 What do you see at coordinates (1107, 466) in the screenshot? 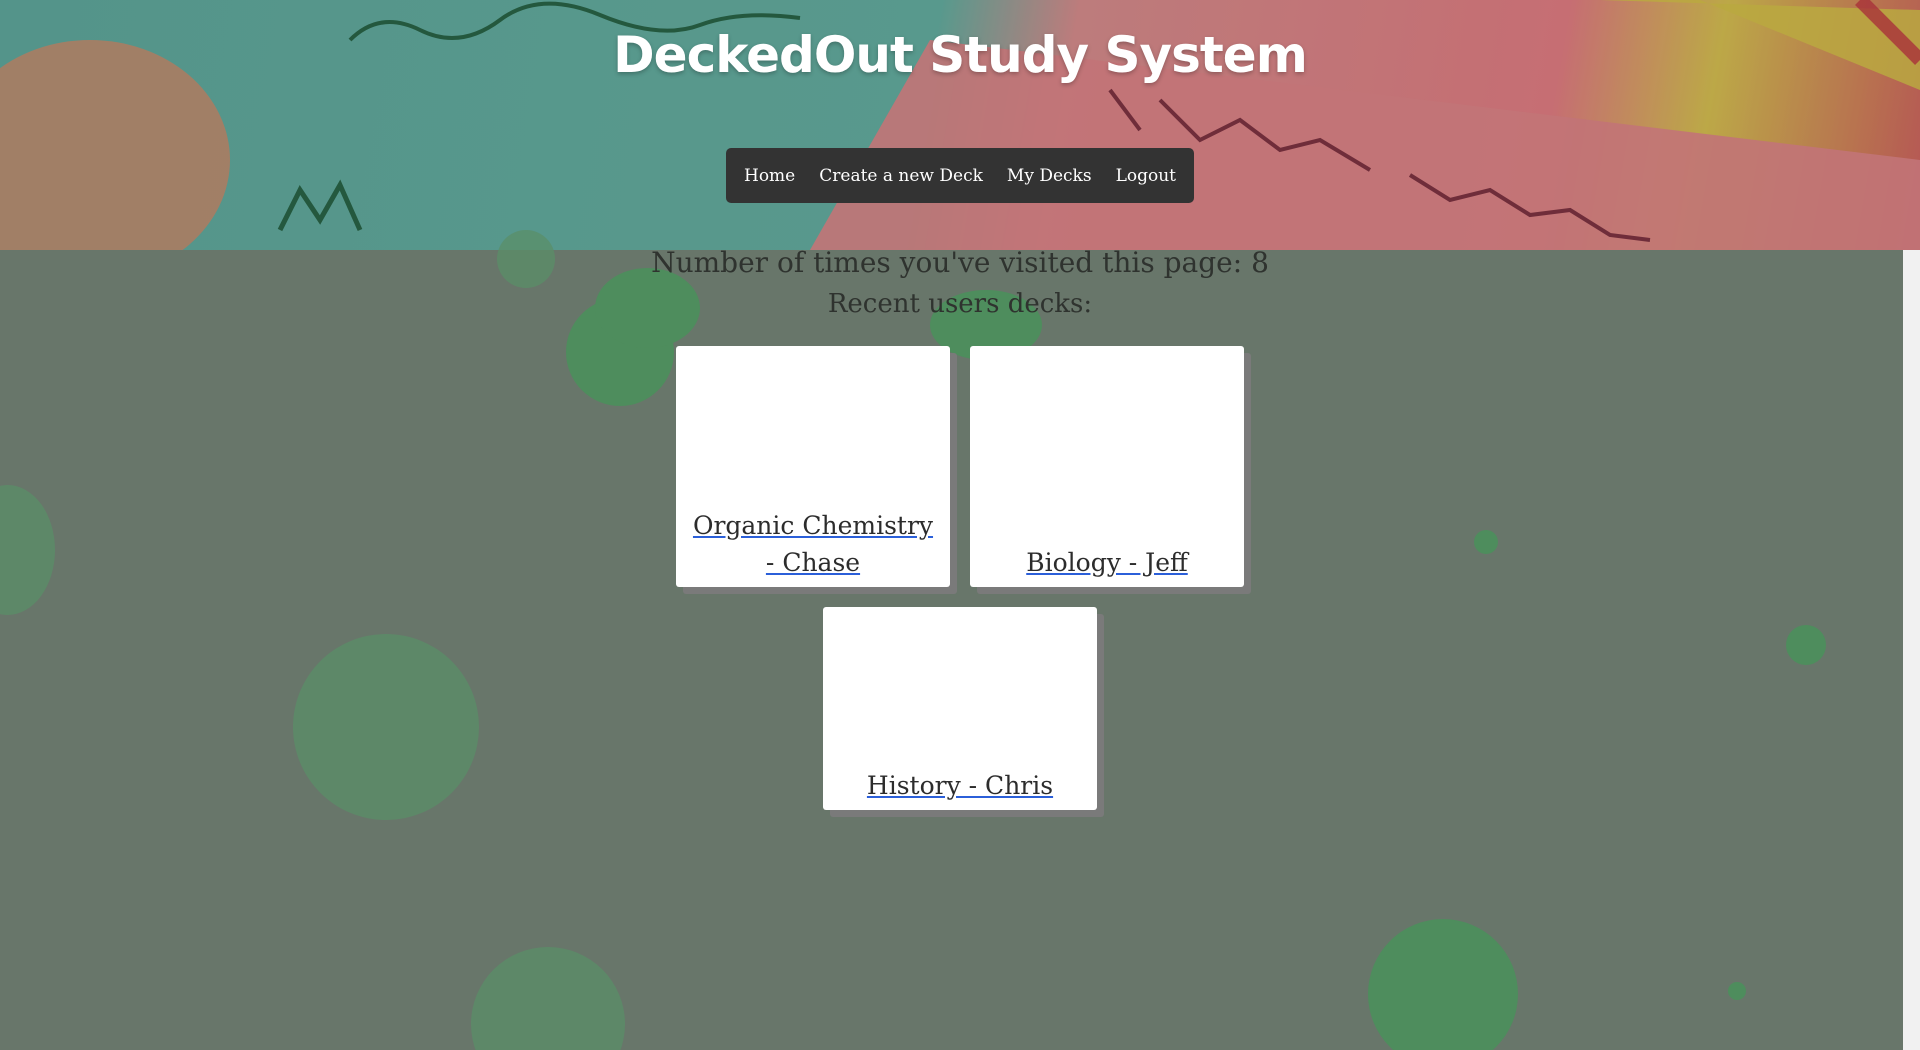
I see `deck-card: Biology - Jeff` at bounding box center [1107, 466].